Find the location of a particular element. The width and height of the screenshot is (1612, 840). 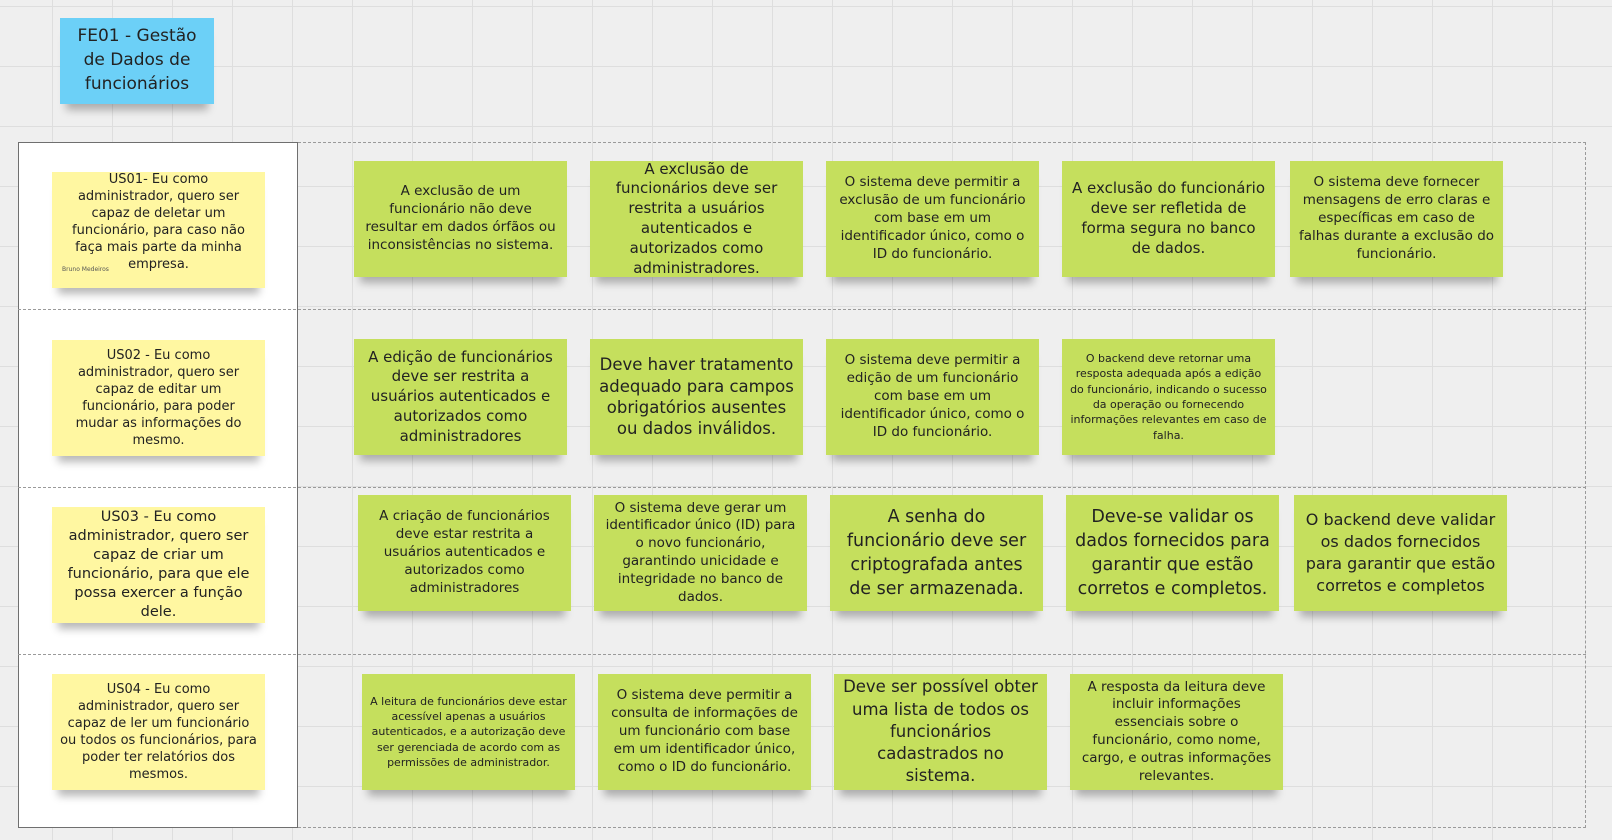

feature-sticky-note: FE01 - Gestão de Dados de funcionários is located at coordinates (137, 61).